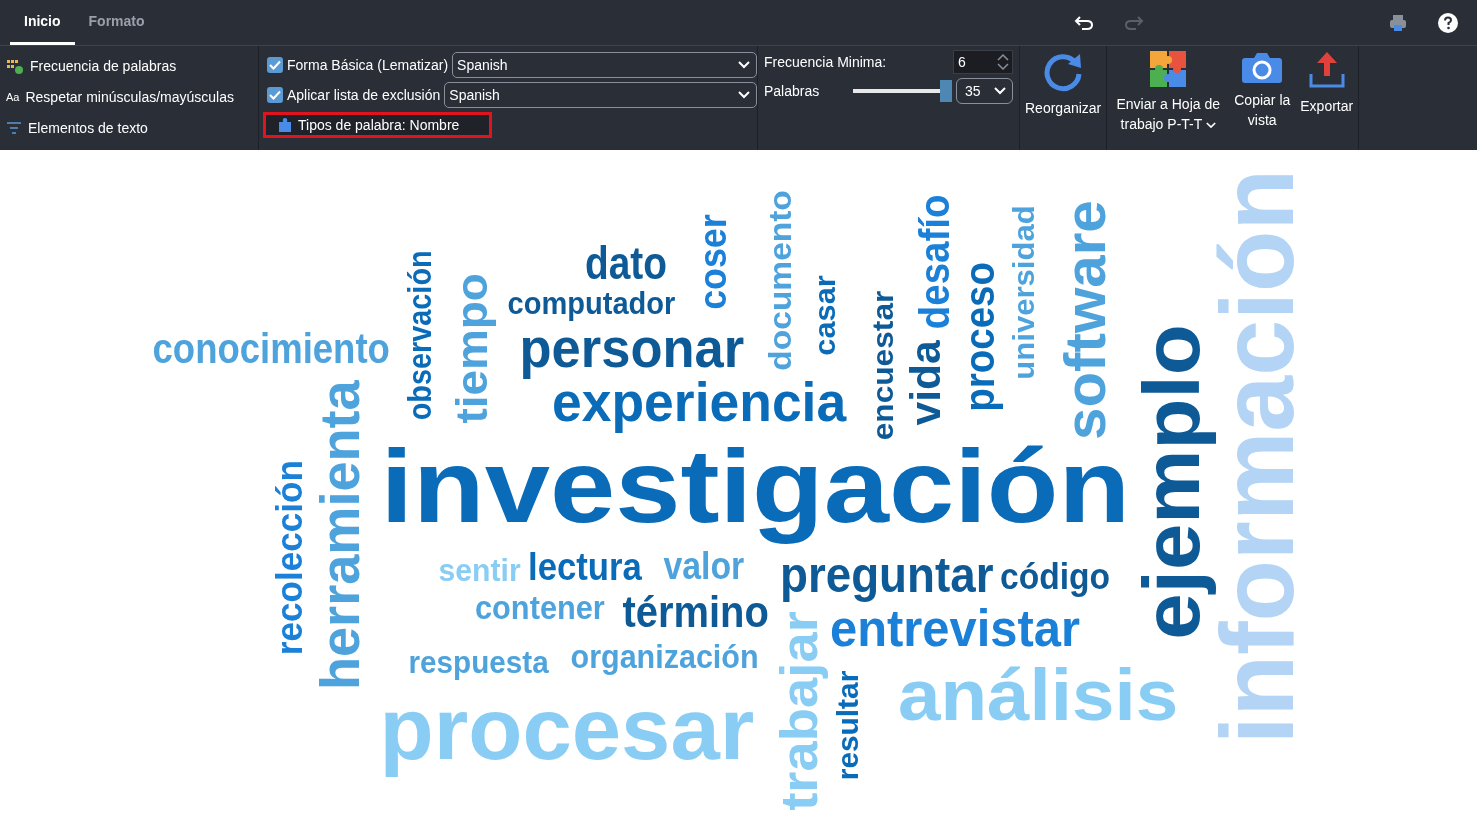 The width and height of the screenshot is (1477, 826). Describe the element at coordinates (780, 280) in the screenshot. I see `cloud-word: documento` at that location.